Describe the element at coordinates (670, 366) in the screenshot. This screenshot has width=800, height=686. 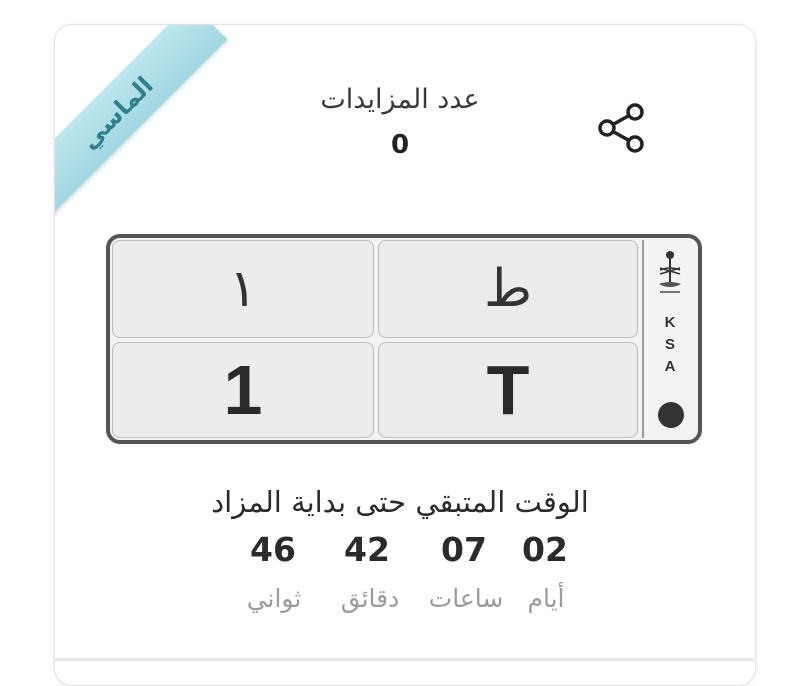
I see `plate-ksa-a: A` at that location.